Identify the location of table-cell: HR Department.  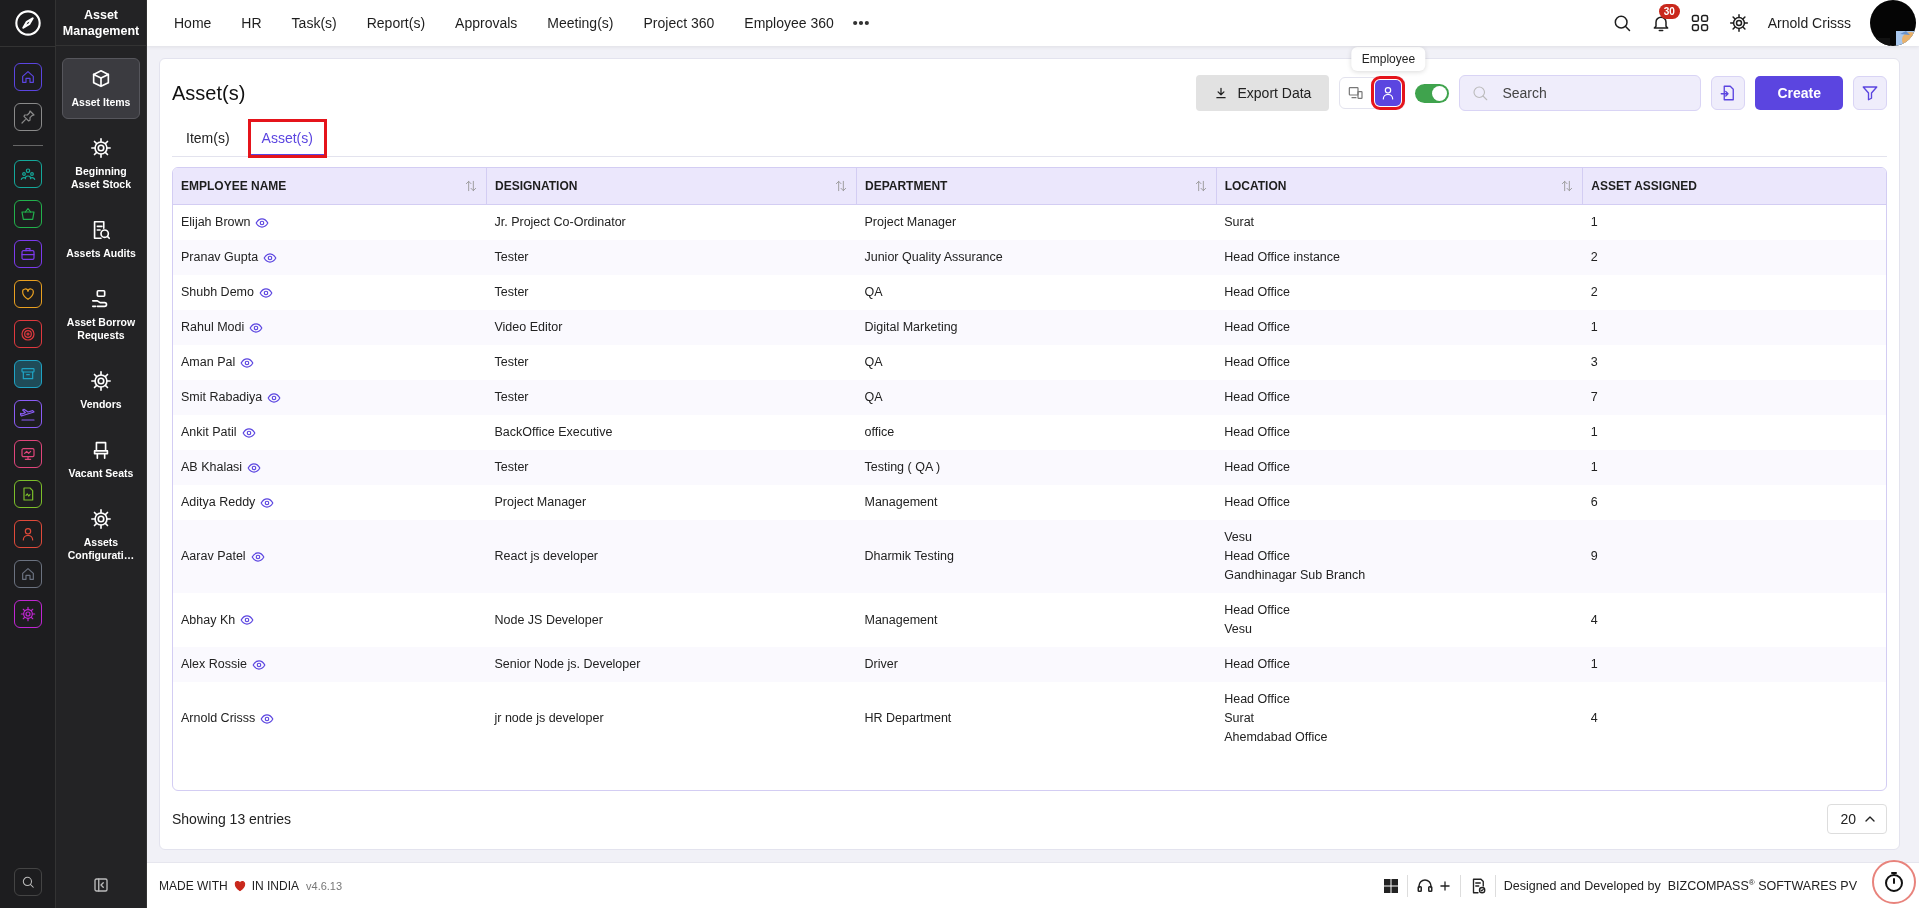
(1036, 718).